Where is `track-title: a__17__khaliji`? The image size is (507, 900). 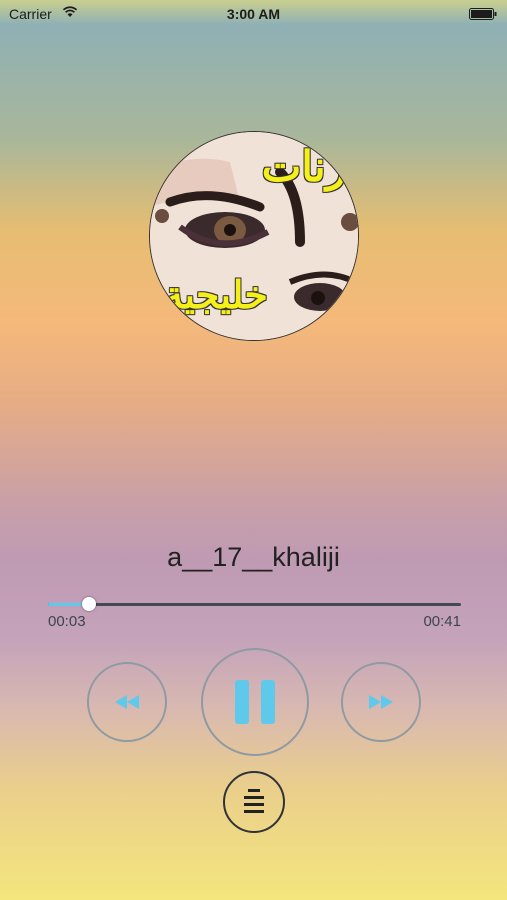 track-title: a__17__khaliji is located at coordinates (253, 557).